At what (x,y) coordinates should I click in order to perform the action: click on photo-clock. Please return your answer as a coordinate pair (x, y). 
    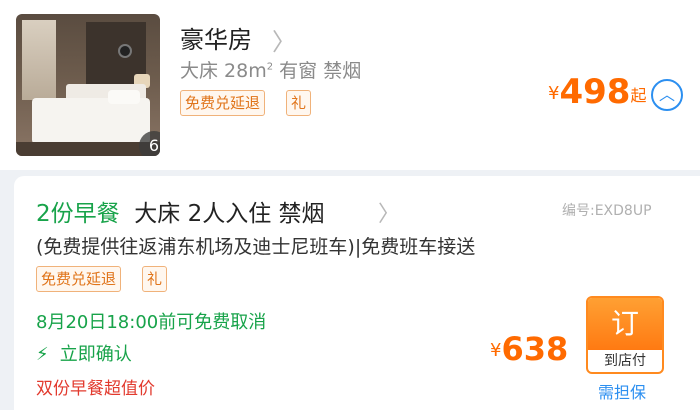
    Looking at the image, I should click on (125, 51).